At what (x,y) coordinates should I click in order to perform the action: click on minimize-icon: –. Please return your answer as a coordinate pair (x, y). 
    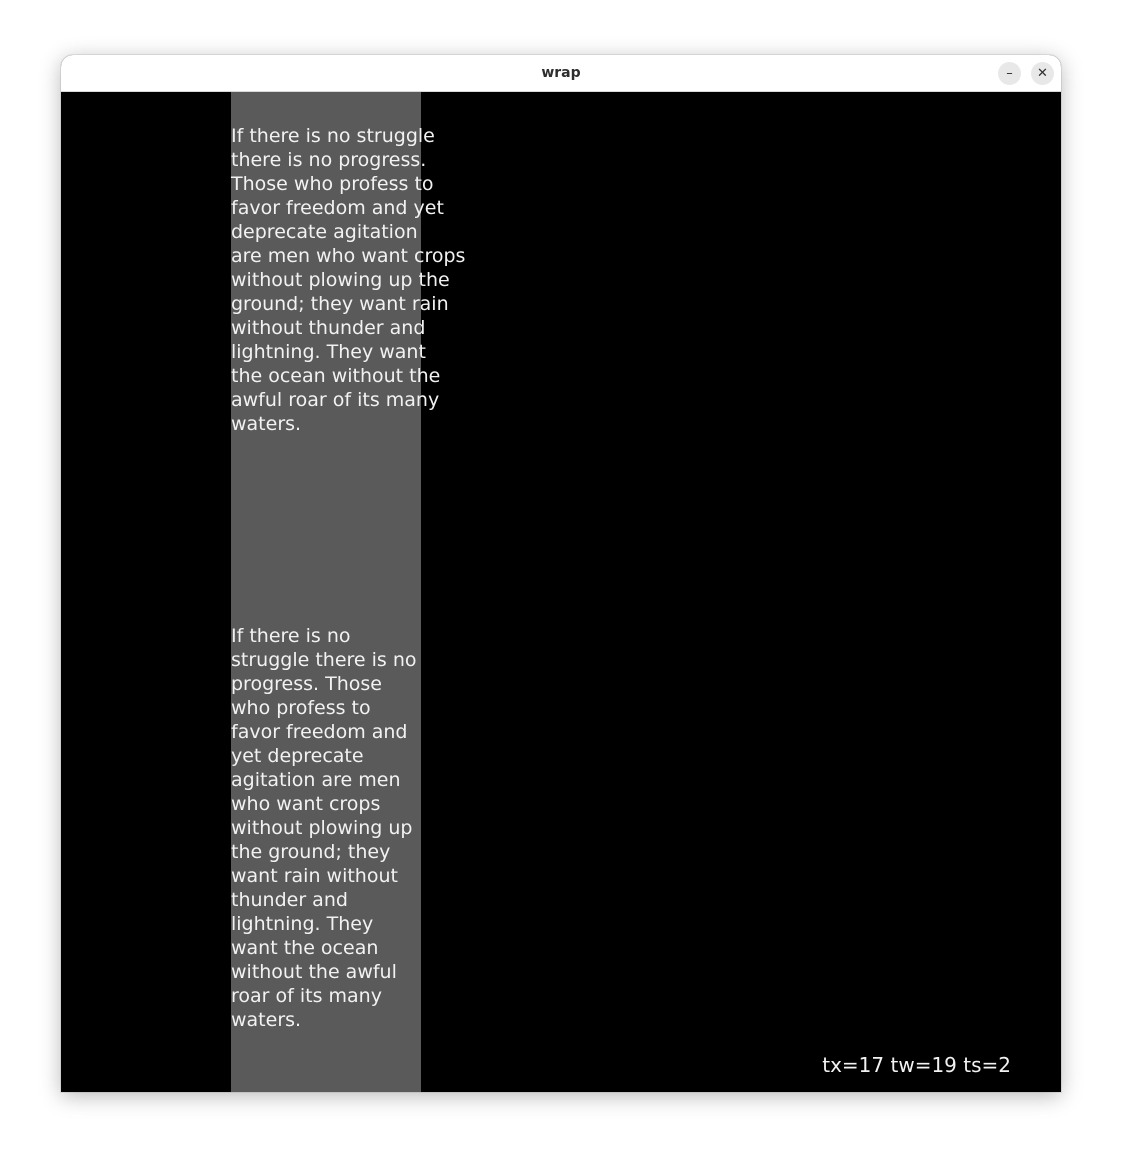
    Looking at the image, I should click on (1009, 73).